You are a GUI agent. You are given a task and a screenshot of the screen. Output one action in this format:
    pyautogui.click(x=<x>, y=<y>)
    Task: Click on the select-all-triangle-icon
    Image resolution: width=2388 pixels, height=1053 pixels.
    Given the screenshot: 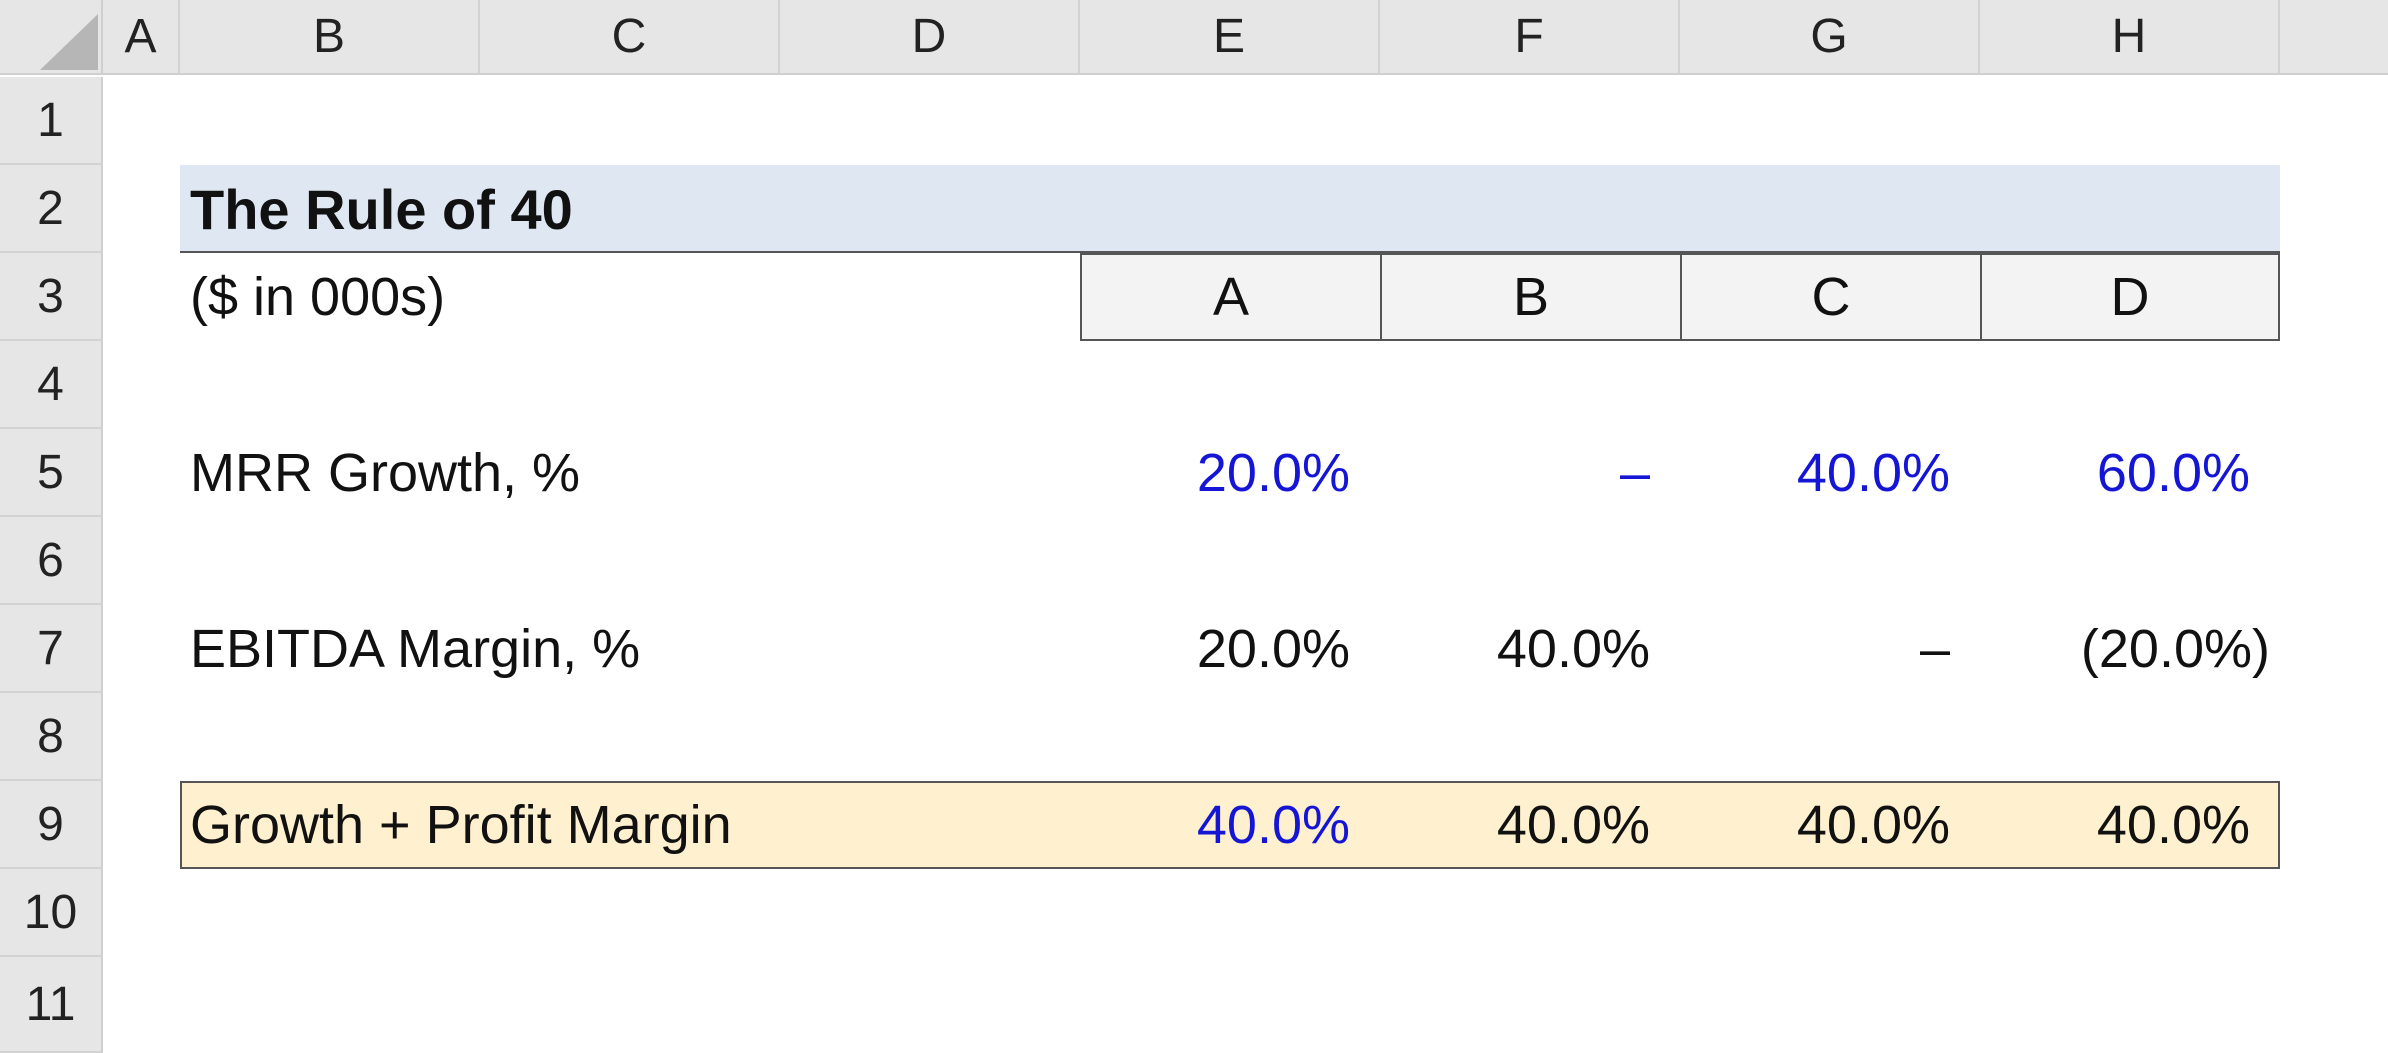 What is the action you would take?
    pyautogui.click(x=69, y=42)
    